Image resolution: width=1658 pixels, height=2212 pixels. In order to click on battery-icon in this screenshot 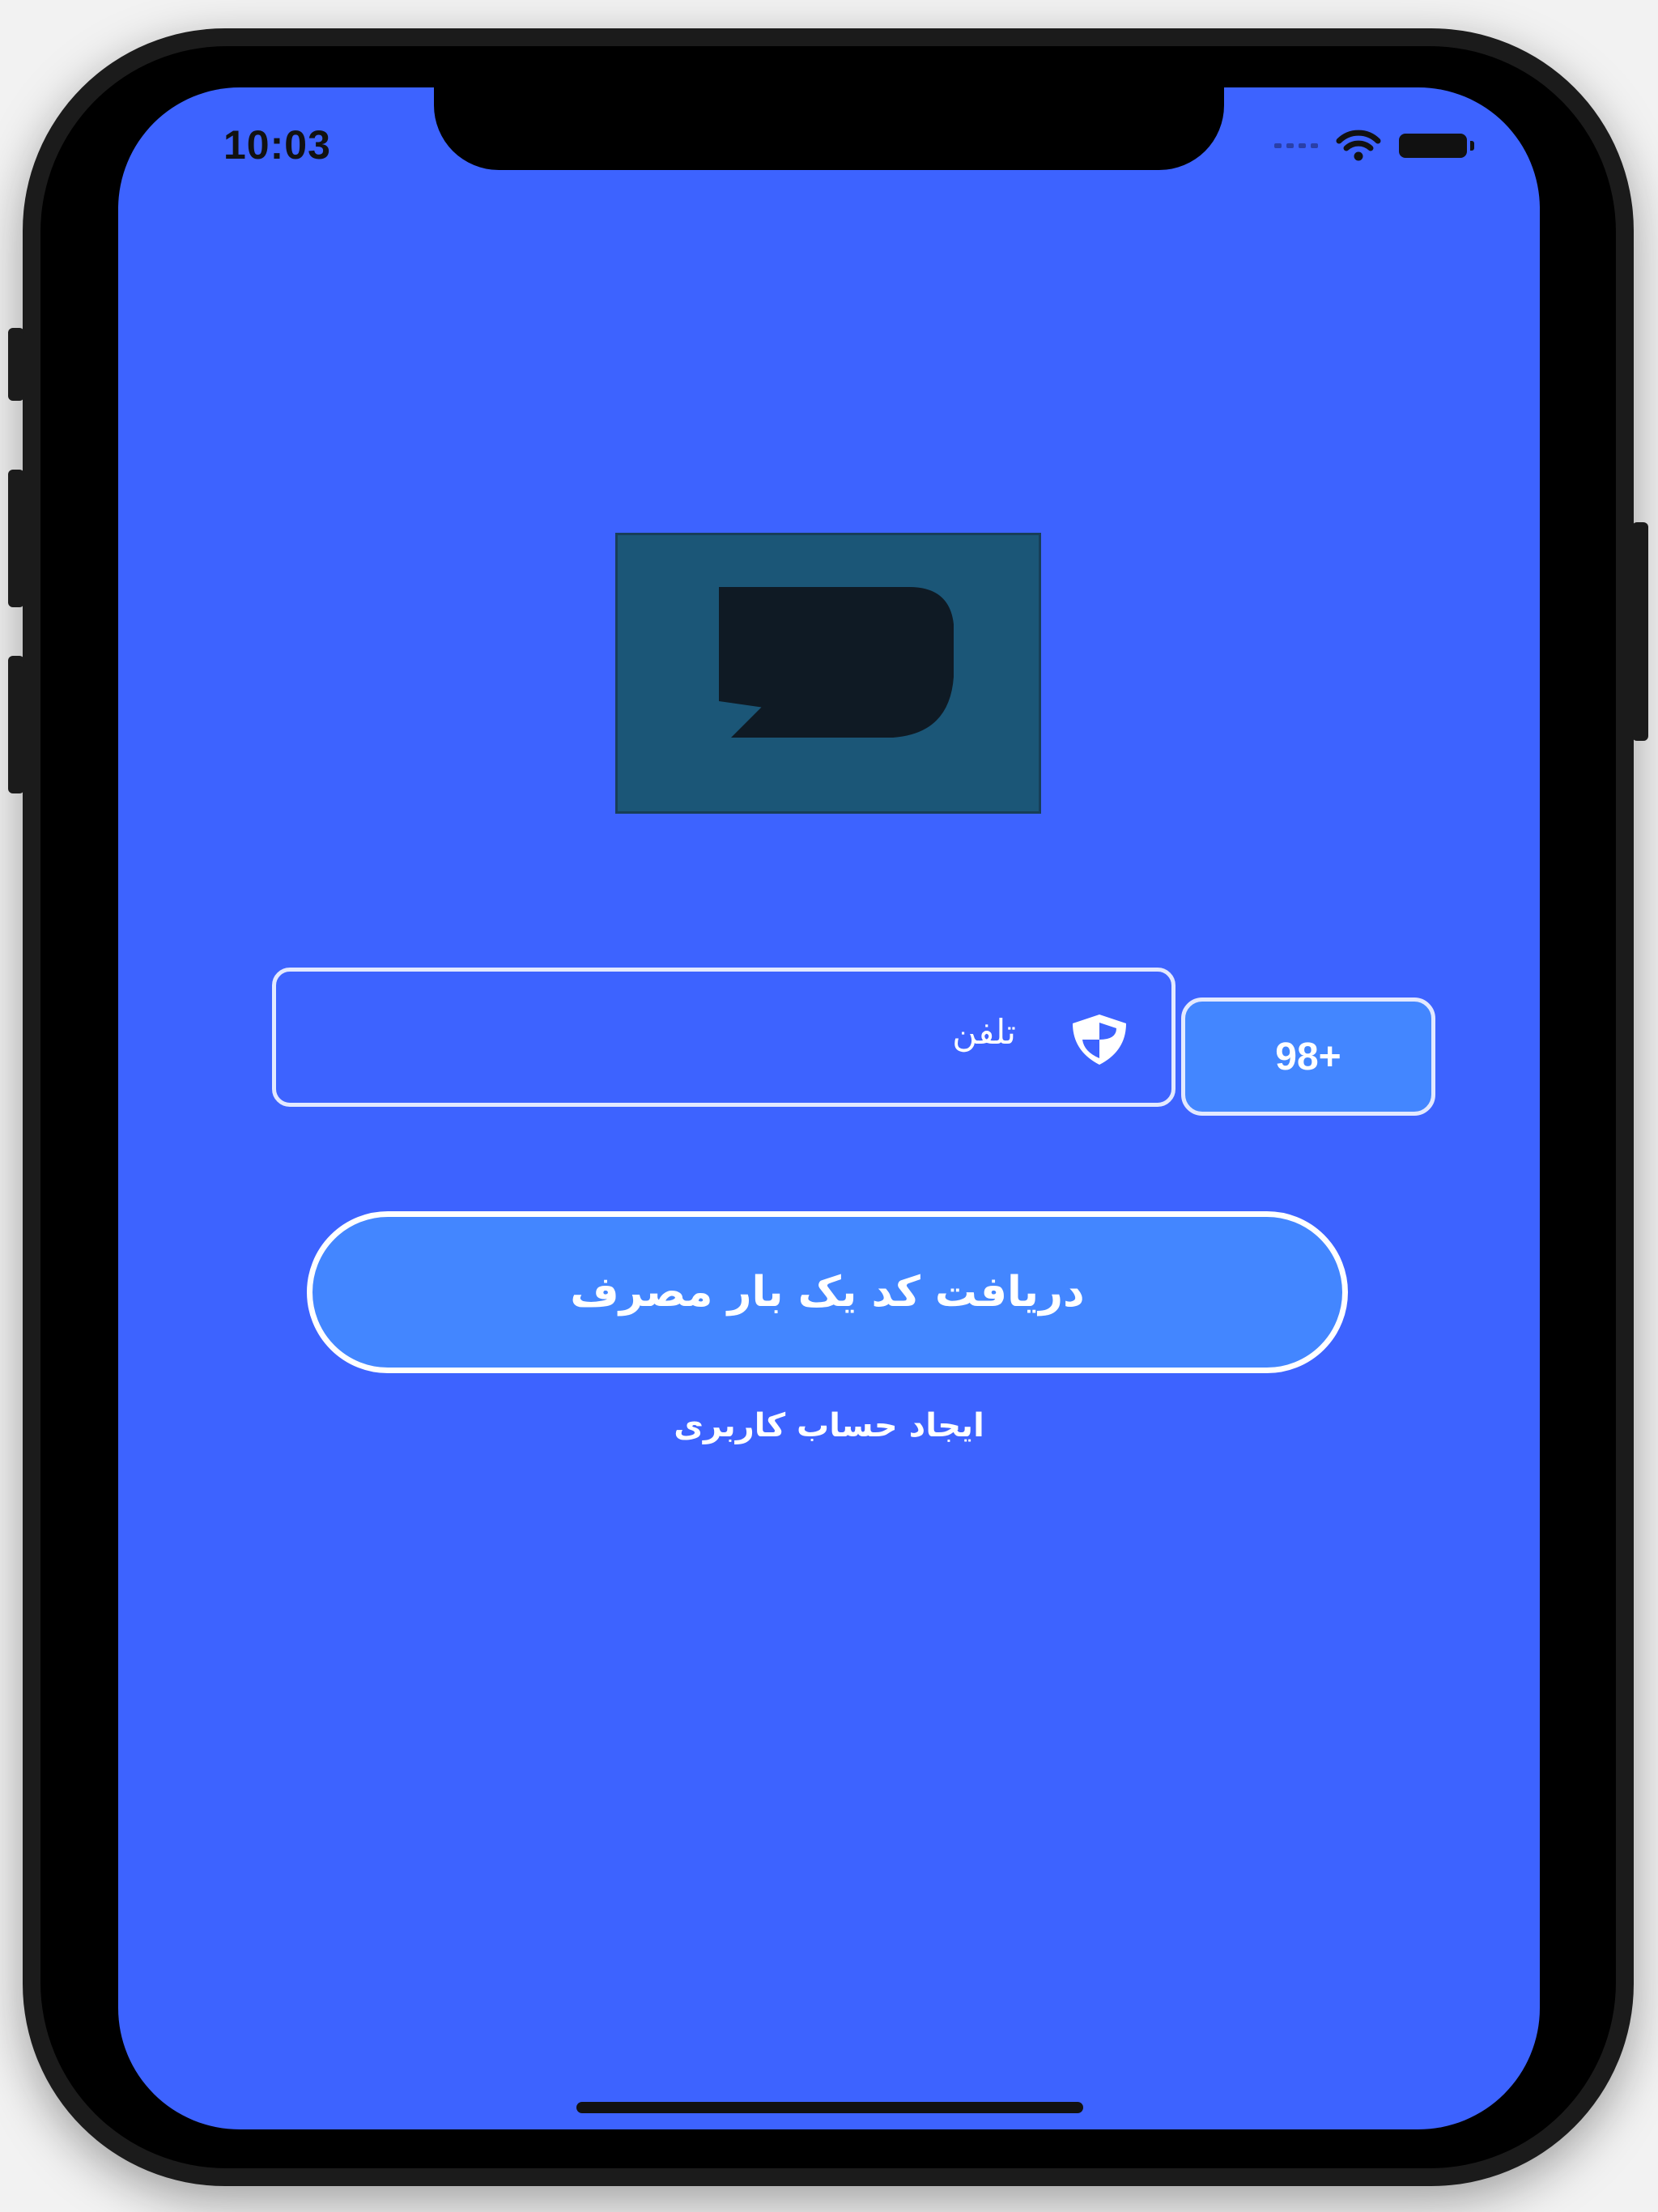, I will do `click(1436, 146)`.